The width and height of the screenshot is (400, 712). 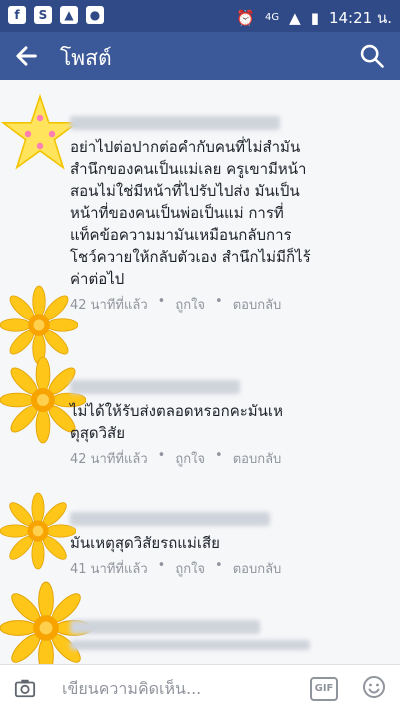 I want to click on image-icon: ▲, so click(x=69, y=15).